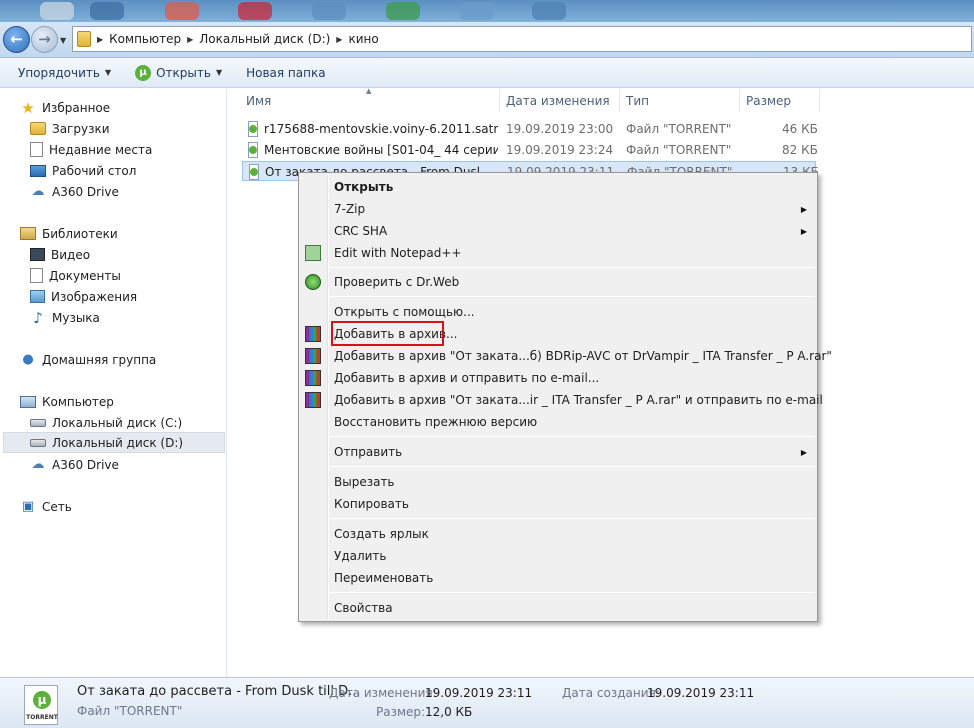  I want to click on utorrent-icon: µ, so click(143, 72).